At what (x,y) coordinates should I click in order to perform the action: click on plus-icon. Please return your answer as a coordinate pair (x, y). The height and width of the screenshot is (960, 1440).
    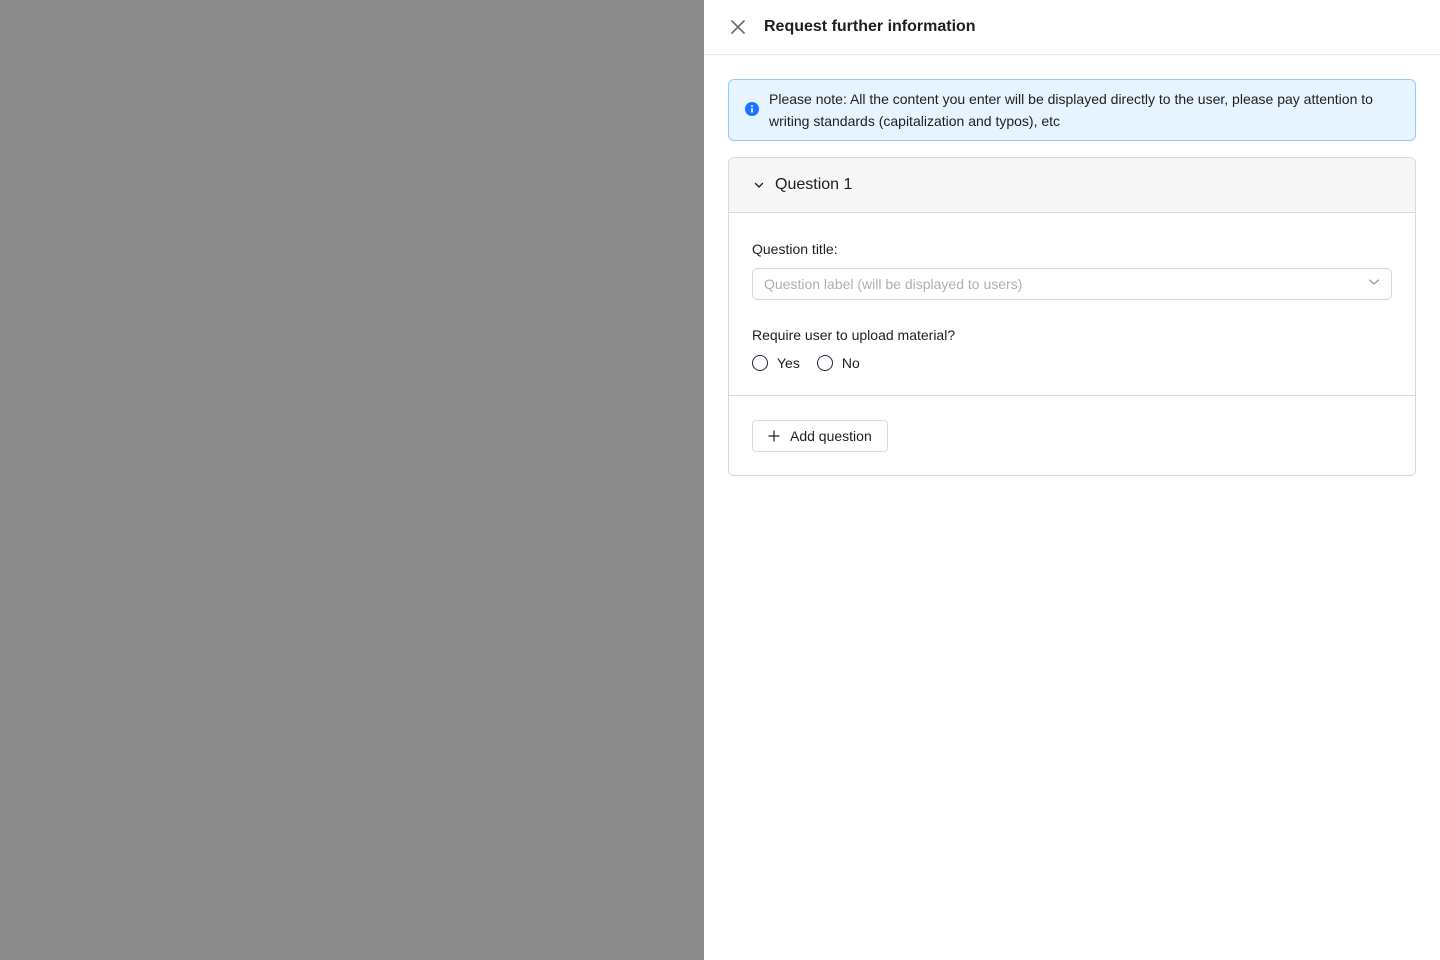
    Looking at the image, I should click on (774, 436).